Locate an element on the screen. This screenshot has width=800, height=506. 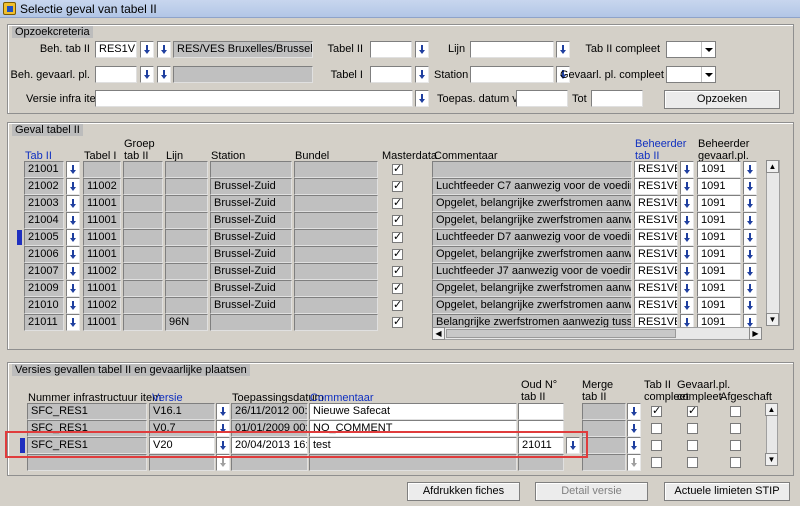
tabel2-lov-button is located at coordinates (422, 49).